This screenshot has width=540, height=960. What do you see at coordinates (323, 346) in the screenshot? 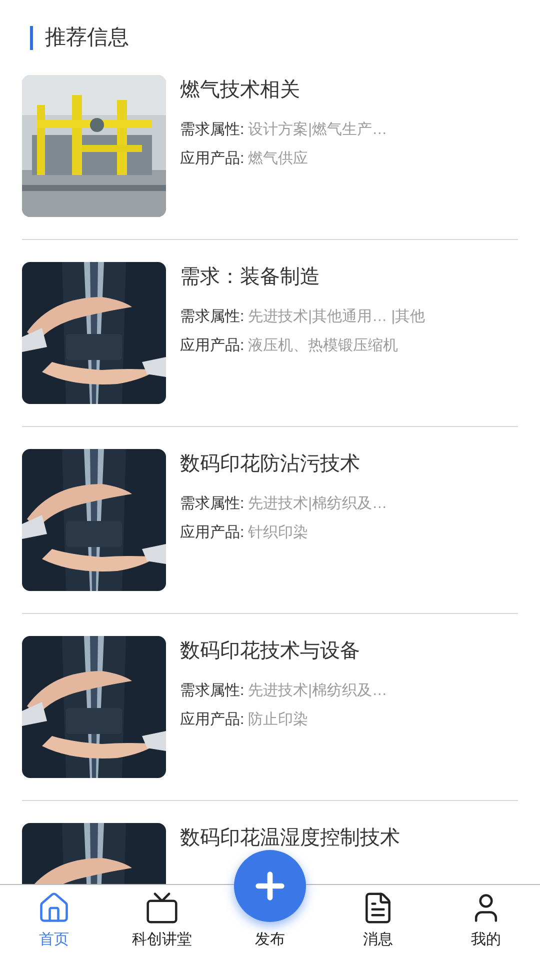
I see `field-value: 液压机、热模锻压缩机` at bounding box center [323, 346].